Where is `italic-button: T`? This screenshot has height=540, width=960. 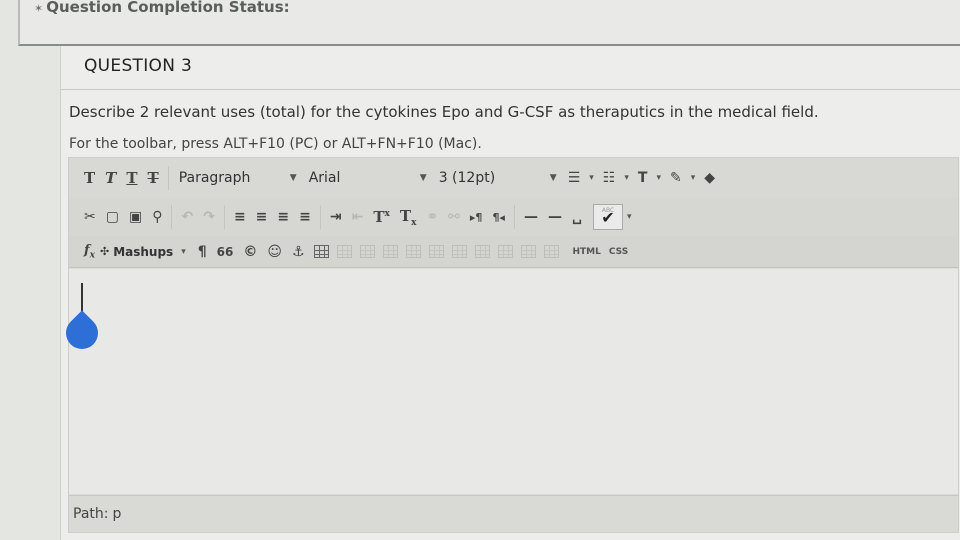
italic-button: T is located at coordinates (110, 178).